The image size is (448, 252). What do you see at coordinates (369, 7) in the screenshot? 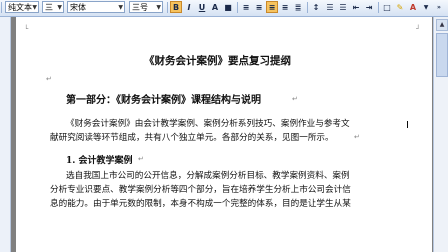
I see `increase-indent-icon: ⇥` at bounding box center [369, 7].